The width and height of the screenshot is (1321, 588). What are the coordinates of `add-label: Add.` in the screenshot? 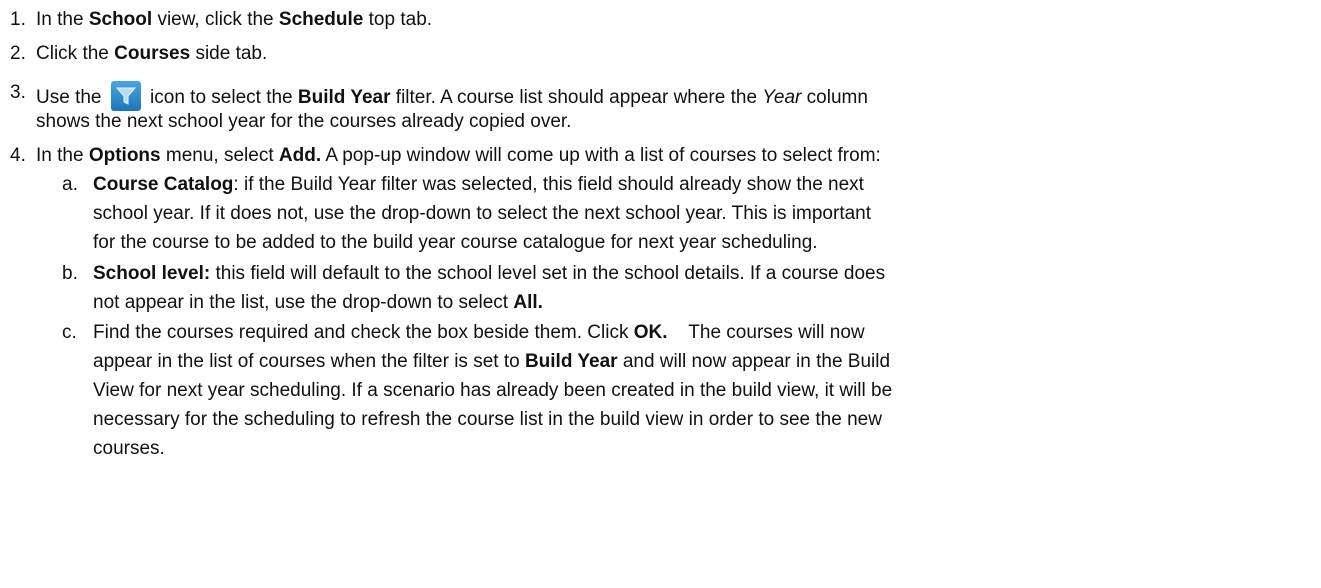 It's located at (300, 155).